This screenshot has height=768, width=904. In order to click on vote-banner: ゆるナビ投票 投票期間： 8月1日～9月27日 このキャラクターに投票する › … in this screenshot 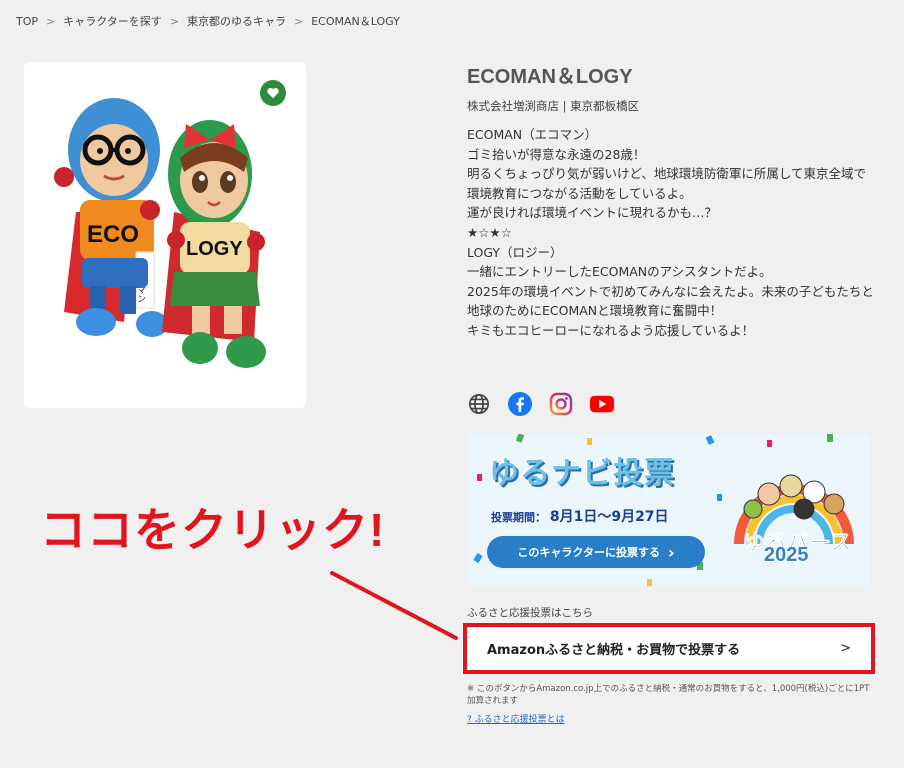, I will do `click(668, 510)`.